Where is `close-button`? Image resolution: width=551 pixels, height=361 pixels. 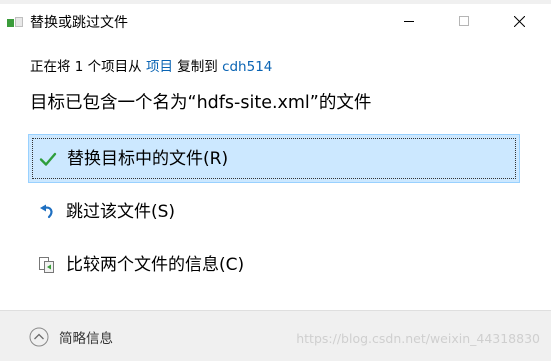
close-button is located at coordinates (519, 21).